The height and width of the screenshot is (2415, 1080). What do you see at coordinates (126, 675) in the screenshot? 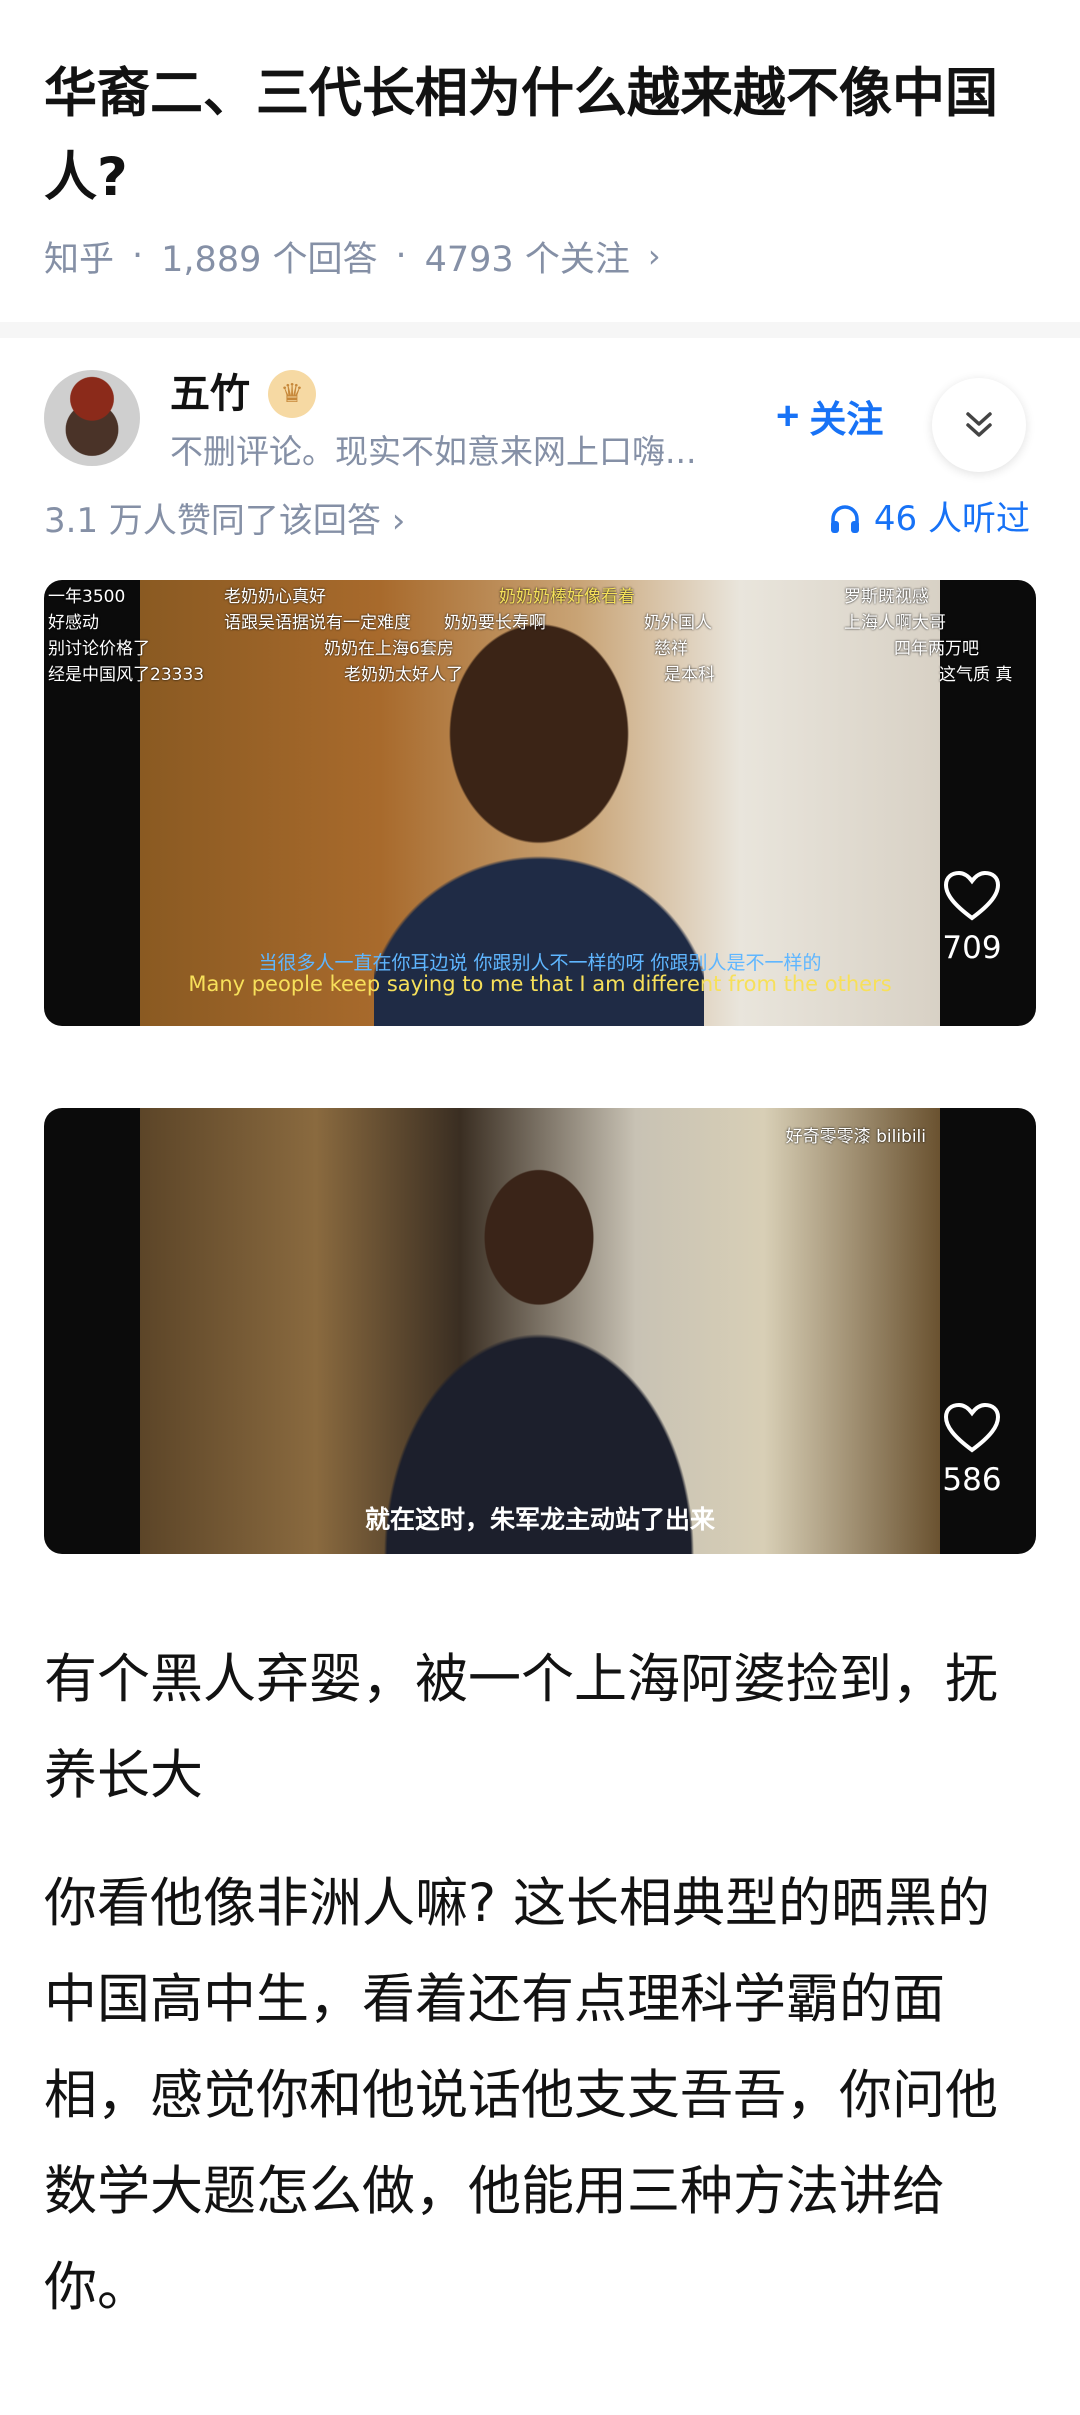
I see `danmaku: 经是中国风了23333` at bounding box center [126, 675].